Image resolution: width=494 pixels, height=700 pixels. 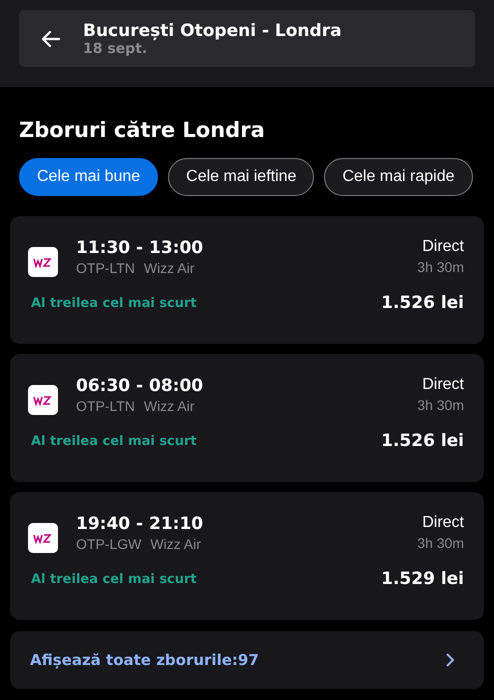 What do you see at coordinates (109, 544) in the screenshot?
I see `route-code: OTP-LGW` at bounding box center [109, 544].